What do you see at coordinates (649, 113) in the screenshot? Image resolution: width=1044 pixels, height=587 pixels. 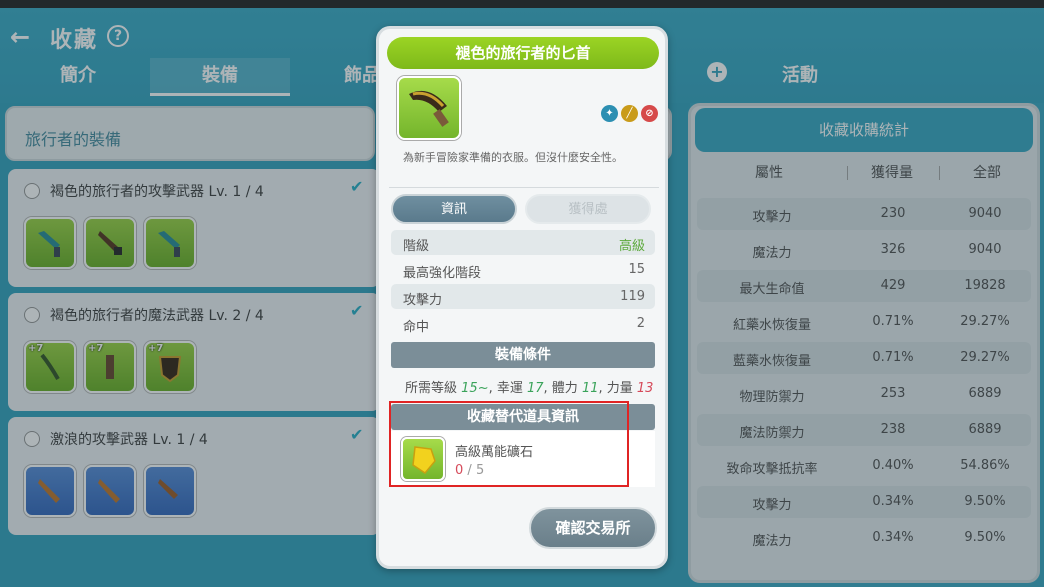 I see `restriction-icon: ⊘` at bounding box center [649, 113].